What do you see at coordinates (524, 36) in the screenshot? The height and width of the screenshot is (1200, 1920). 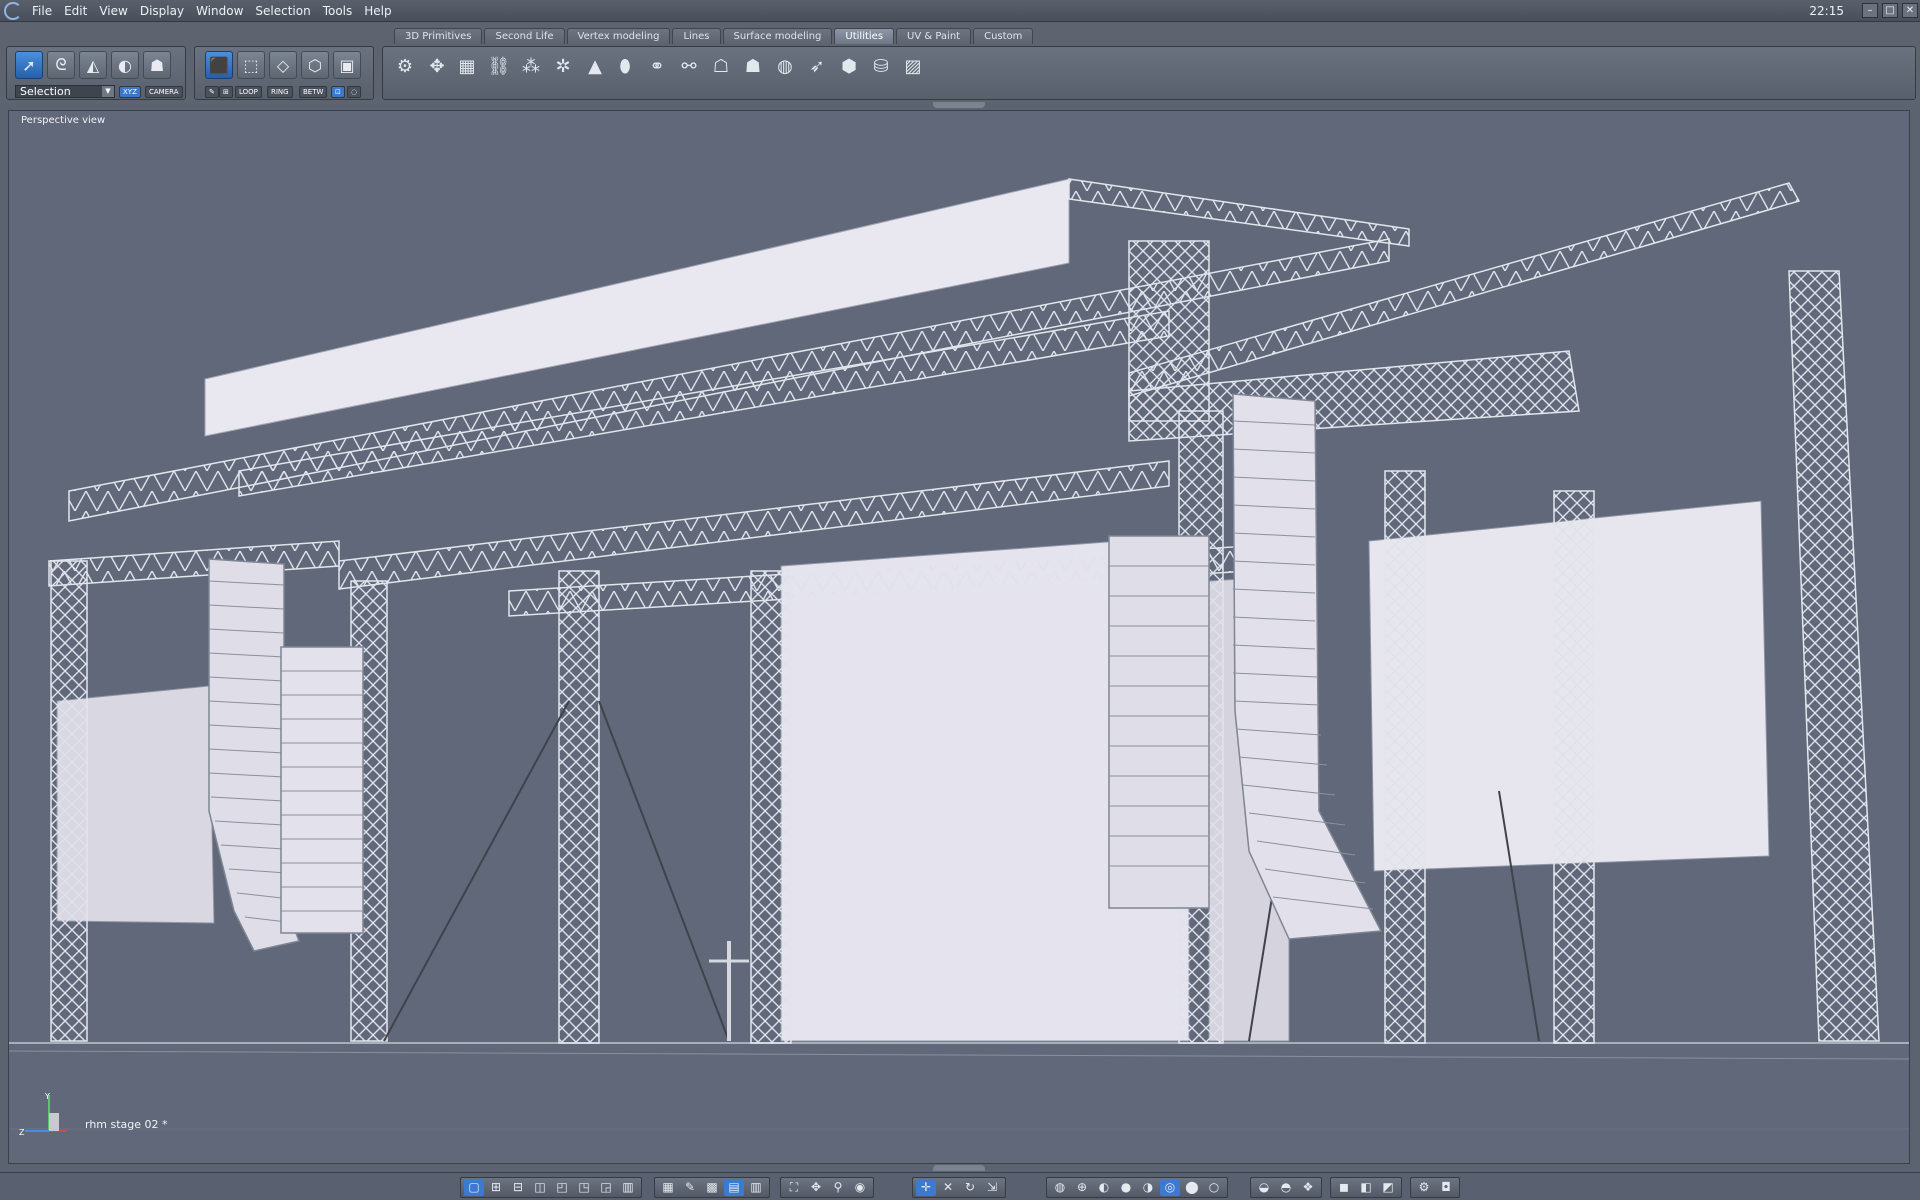 I see `tab-second-life: Second Life` at bounding box center [524, 36].